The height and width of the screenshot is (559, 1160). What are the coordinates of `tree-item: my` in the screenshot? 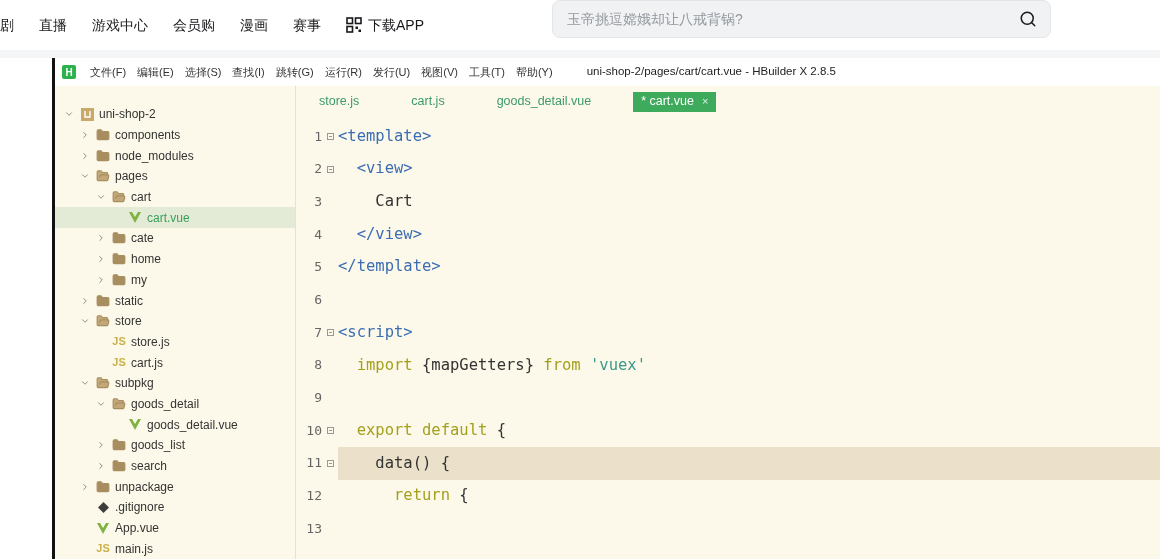 It's located at (175, 280).